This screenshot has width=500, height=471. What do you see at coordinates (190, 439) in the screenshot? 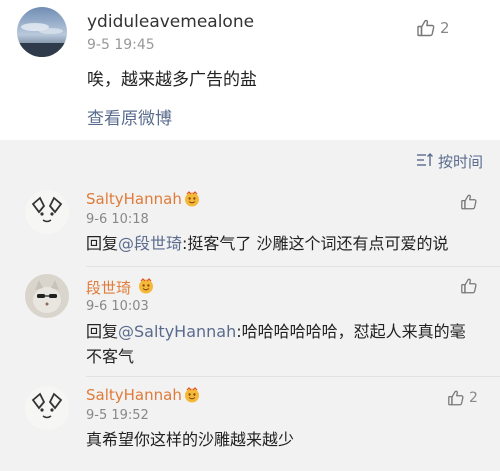
I see `reply-body: 真希望你这样的沙雕越来越少` at bounding box center [190, 439].